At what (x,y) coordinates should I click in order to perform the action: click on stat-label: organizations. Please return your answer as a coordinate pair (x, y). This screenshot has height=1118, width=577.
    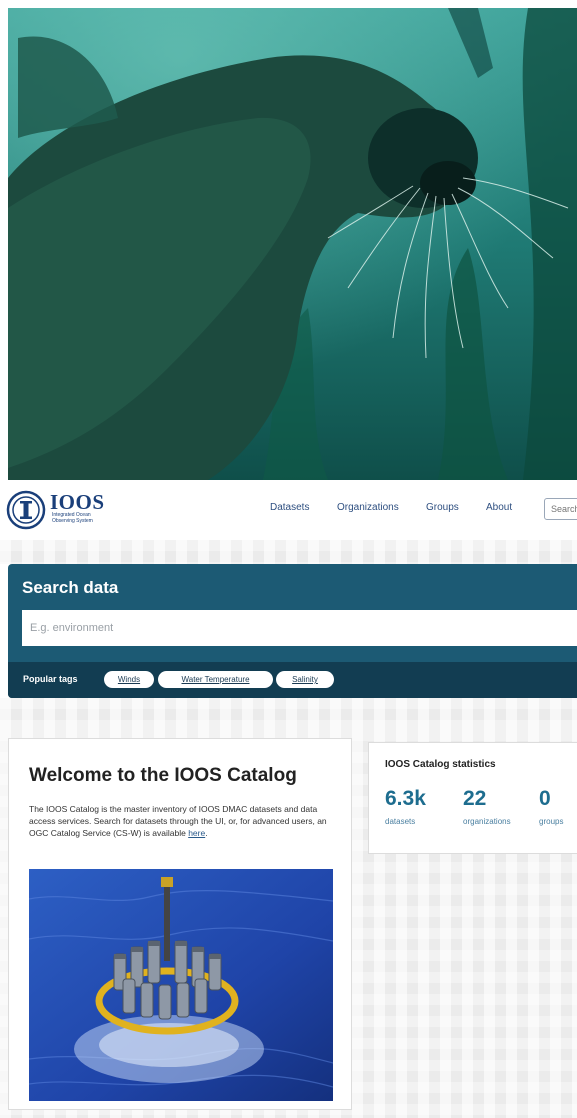
    Looking at the image, I should click on (487, 821).